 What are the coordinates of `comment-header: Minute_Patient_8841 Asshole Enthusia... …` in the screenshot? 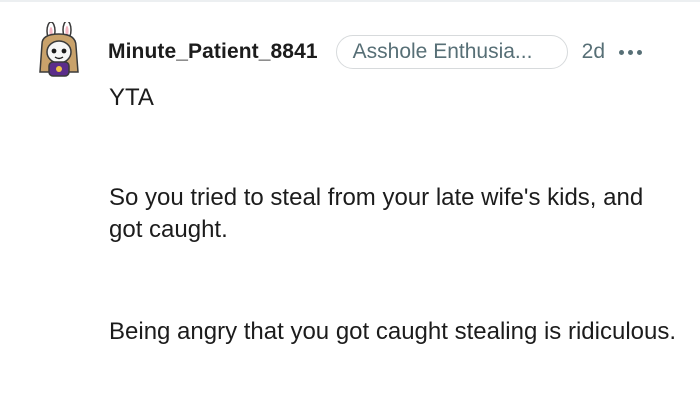 It's located at (375, 52).